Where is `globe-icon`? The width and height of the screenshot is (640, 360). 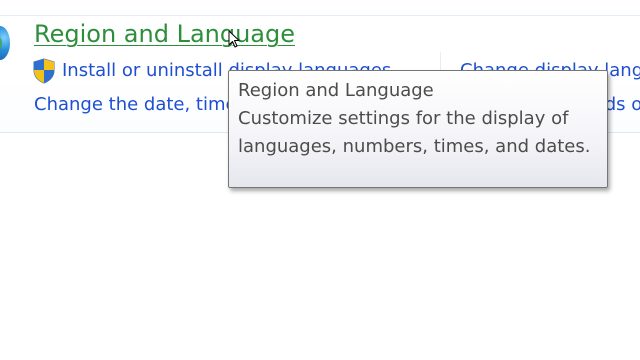 globe-icon is located at coordinates (5, 43).